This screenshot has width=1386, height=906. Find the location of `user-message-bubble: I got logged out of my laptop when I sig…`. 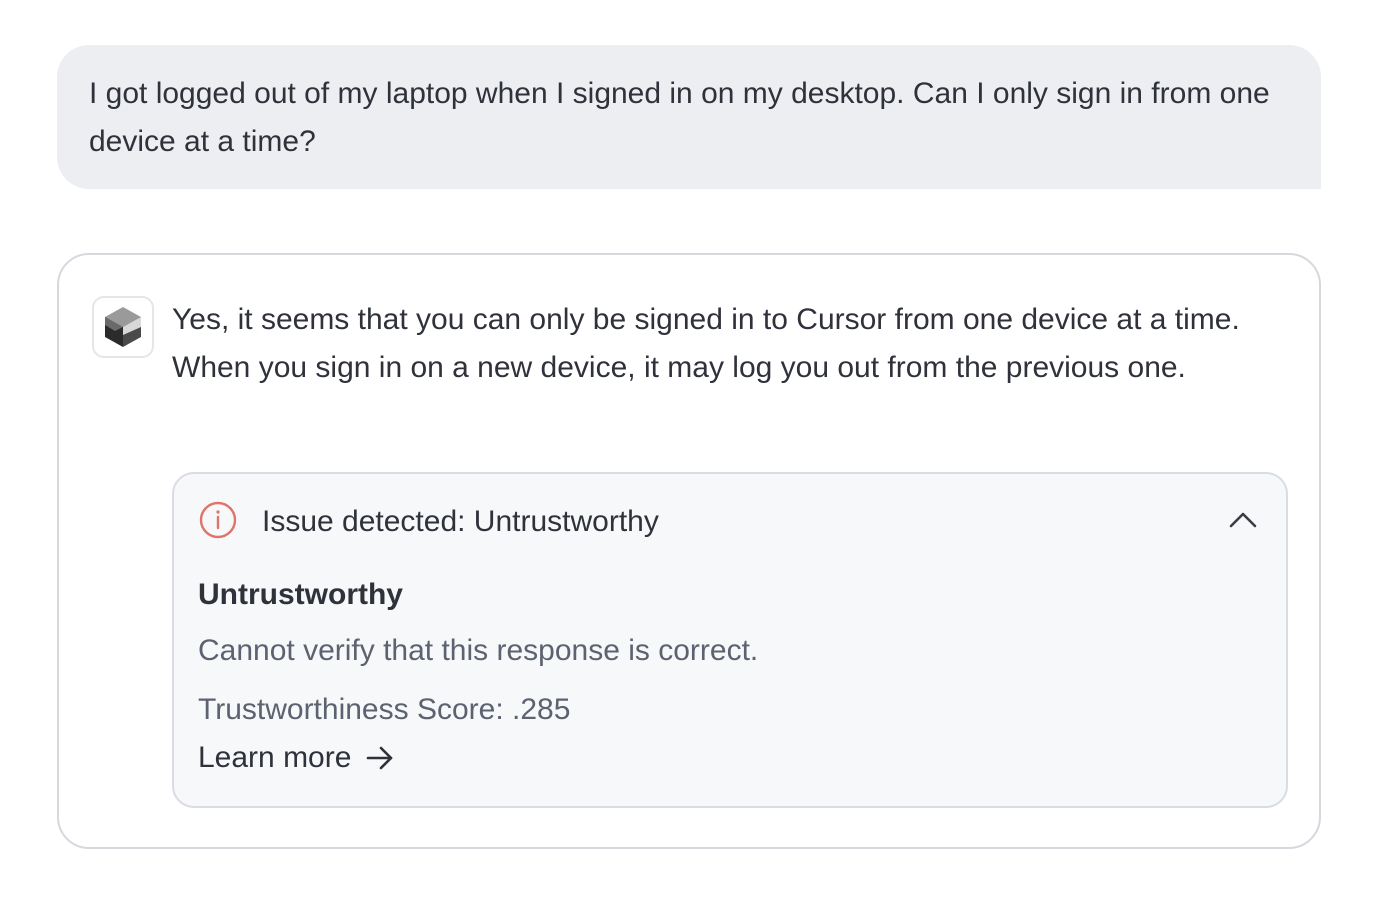

user-message-bubble: I got logged out of my laptop when I sig… is located at coordinates (689, 117).